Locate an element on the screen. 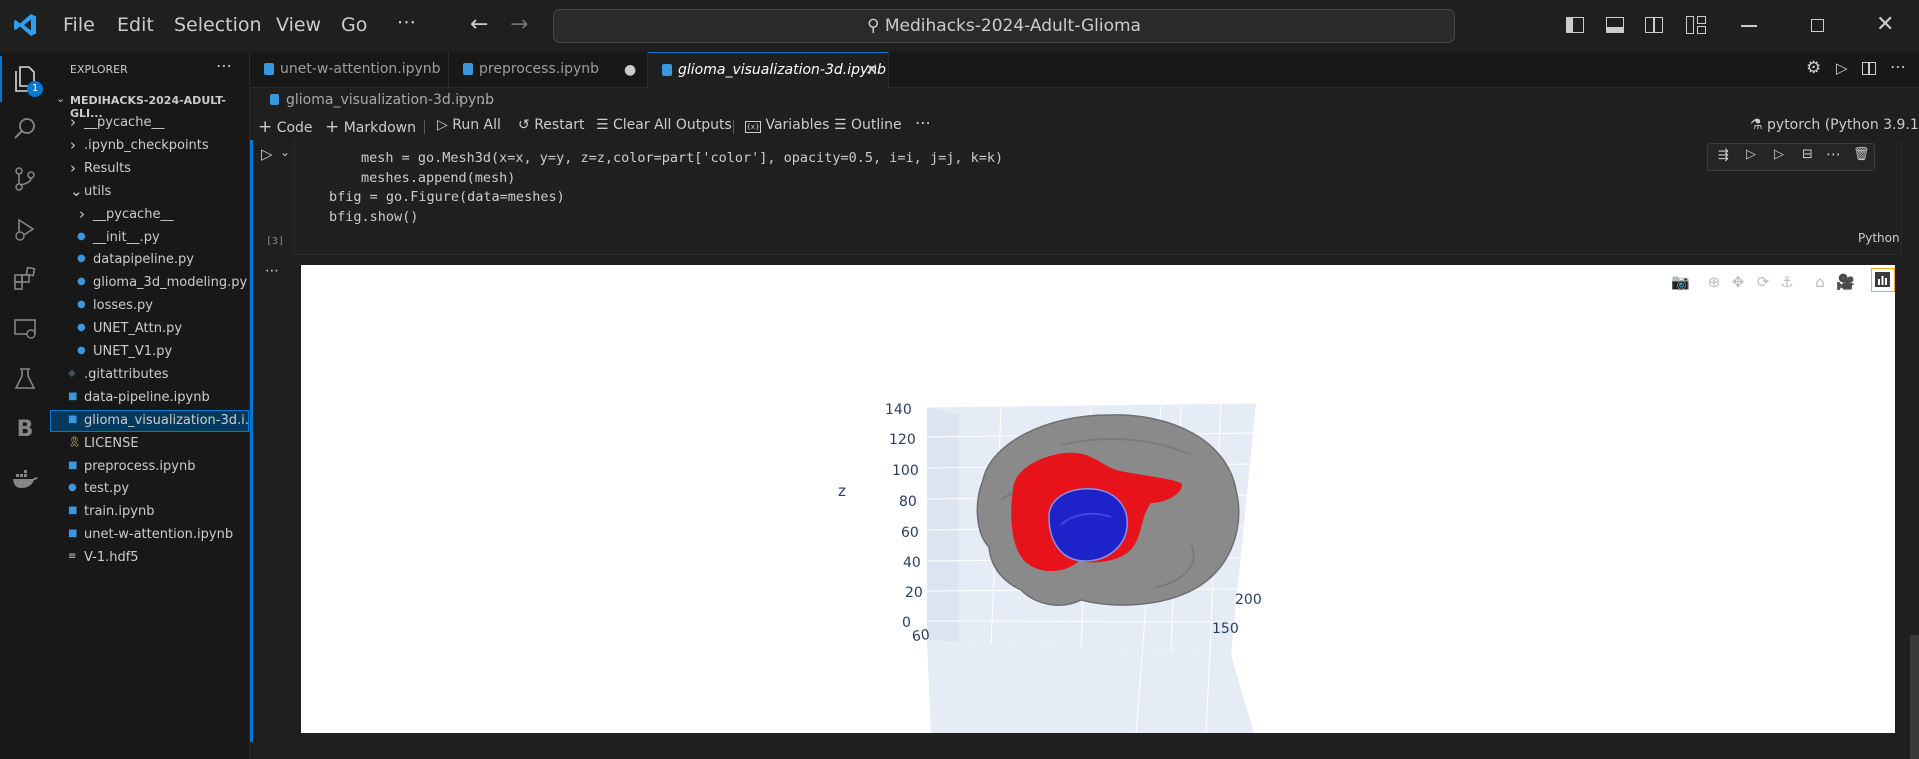 The width and height of the screenshot is (1919, 759). restore-icon is located at coordinates (1817, 25).